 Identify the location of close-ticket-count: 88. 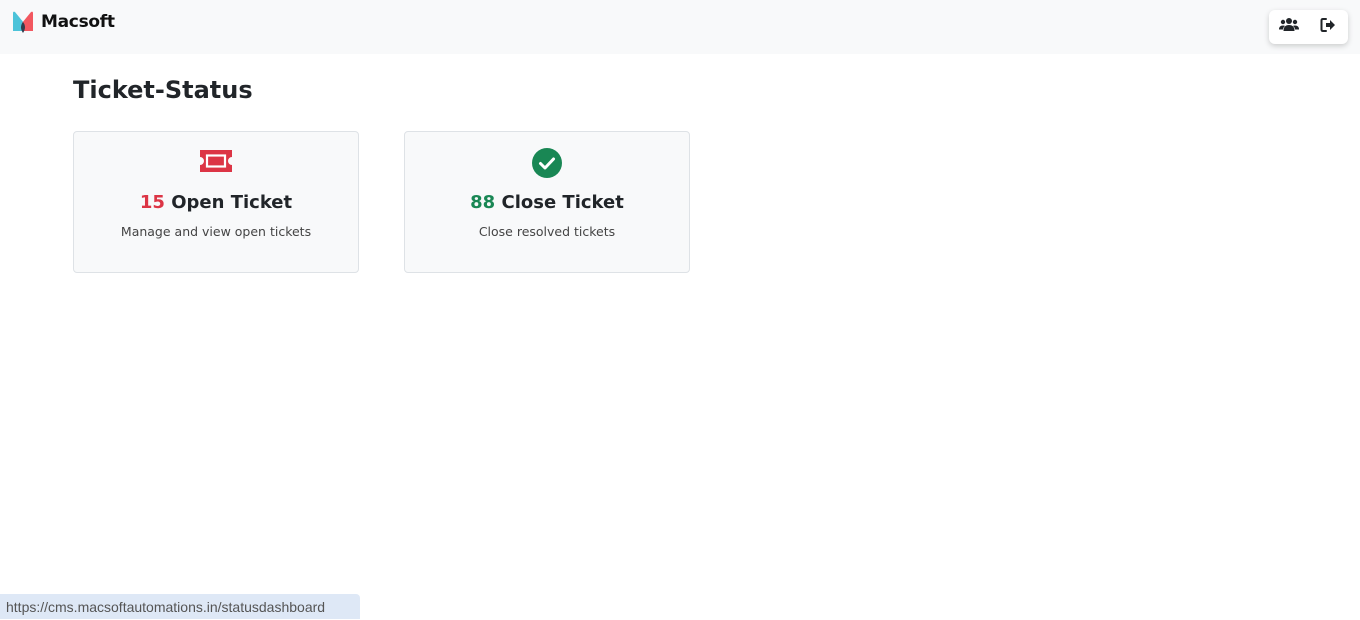
(483, 202).